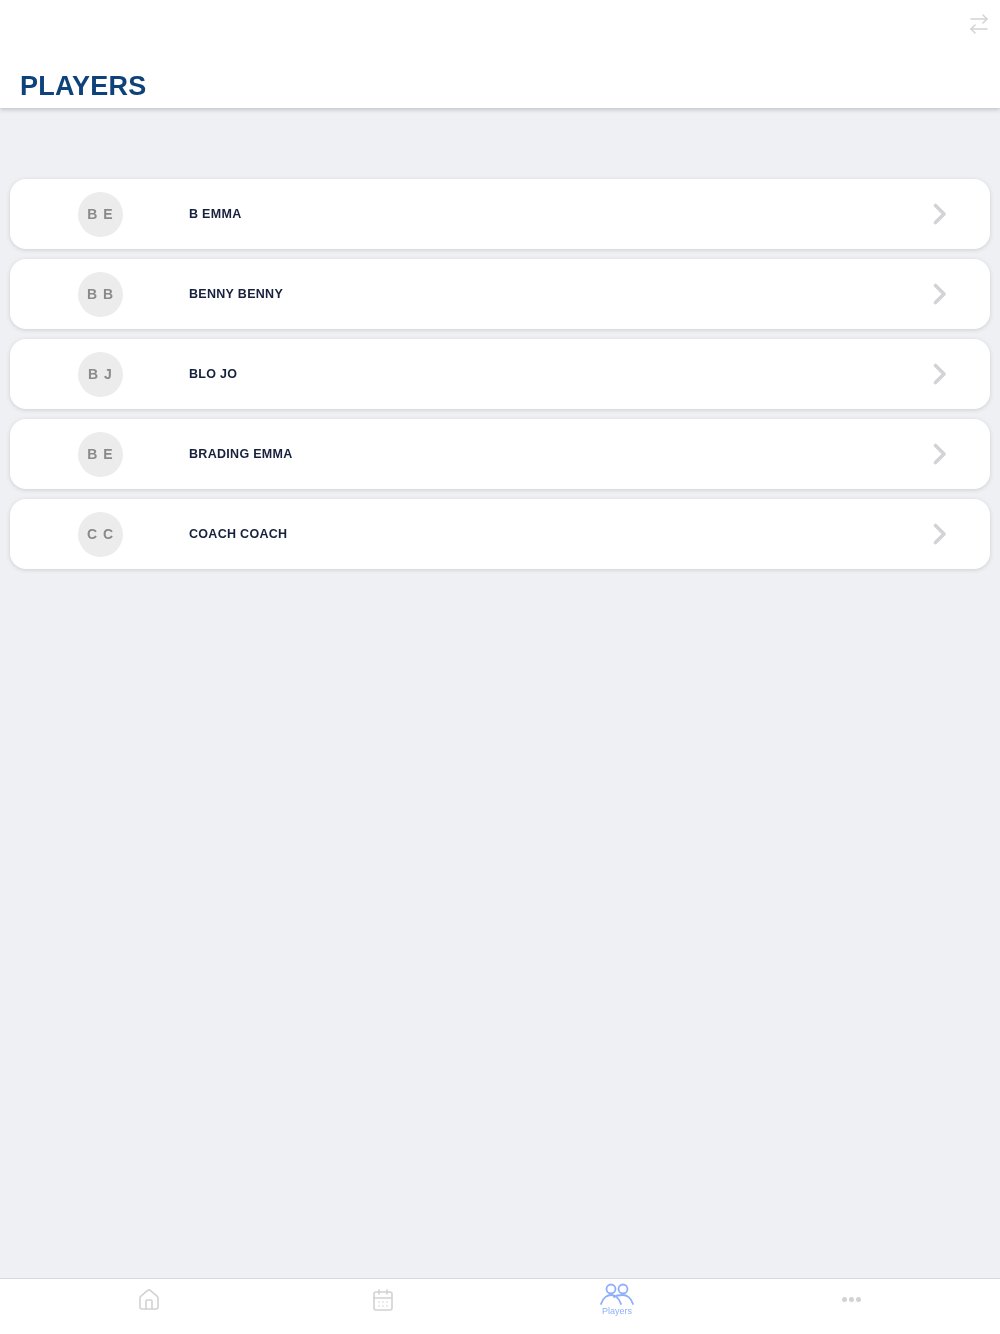 This screenshot has width=1000, height=1334. Describe the element at coordinates (383, 1300) in the screenshot. I see `calendar-icon` at that location.